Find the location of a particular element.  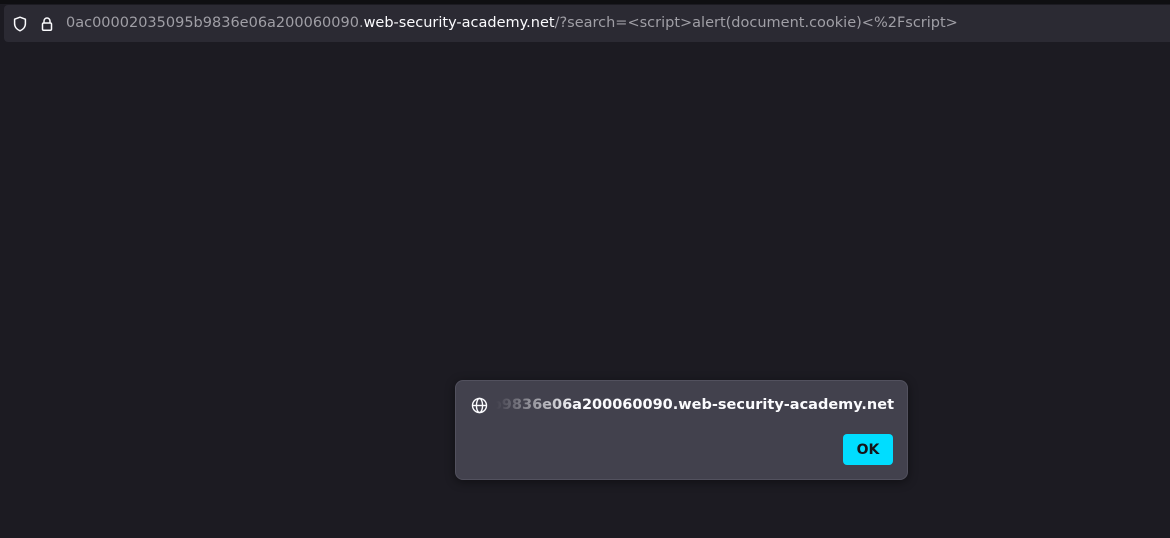

ok-button: OK is located at coordinates (868, 449).